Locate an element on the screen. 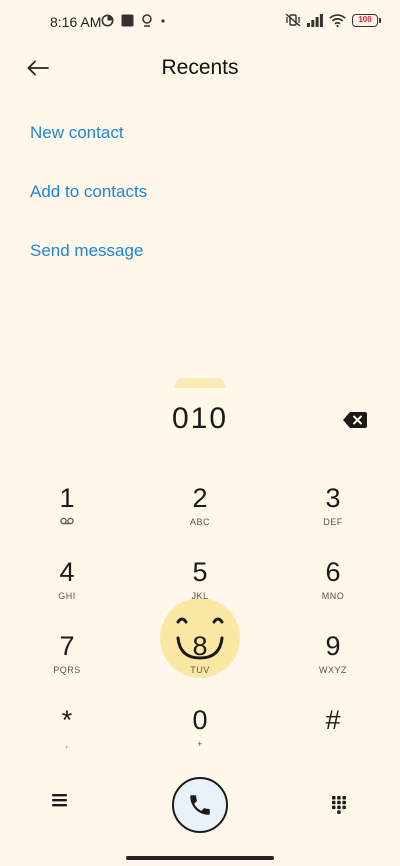 The height and width of the screenshot is (866, 400). add-to-contacts-link: Add to contacts is located at coordinates (88, 192).